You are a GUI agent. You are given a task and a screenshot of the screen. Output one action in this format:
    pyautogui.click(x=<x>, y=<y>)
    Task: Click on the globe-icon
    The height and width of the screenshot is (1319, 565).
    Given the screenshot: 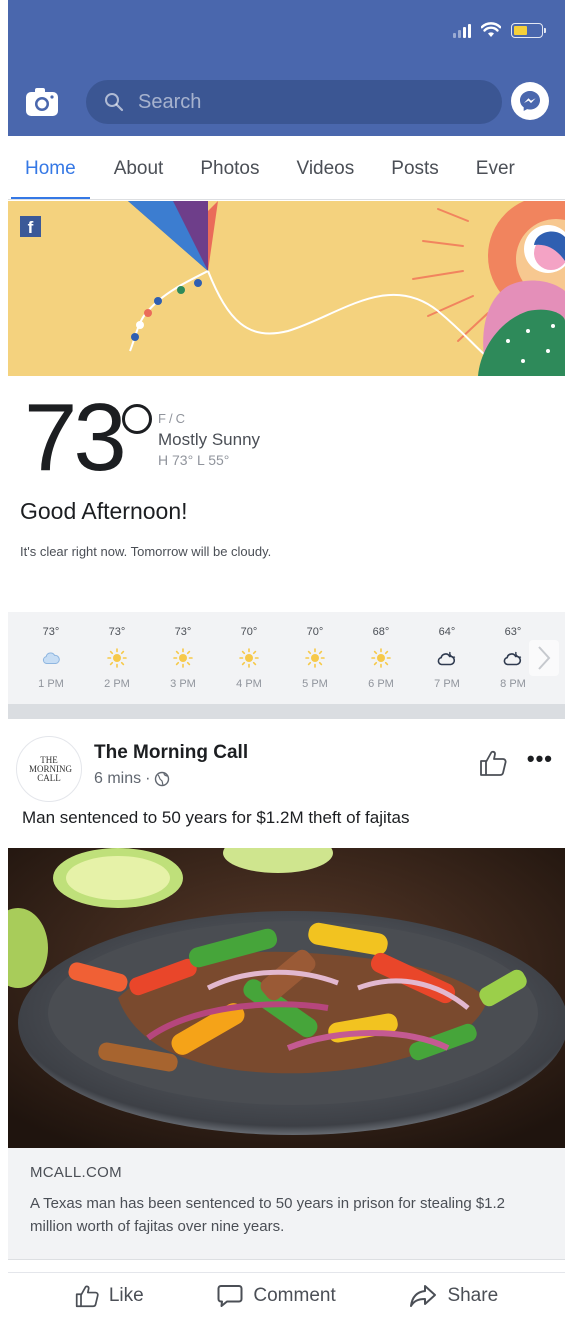 What is the action you would take?
    pyautogui.click(x=162, y=779)
    